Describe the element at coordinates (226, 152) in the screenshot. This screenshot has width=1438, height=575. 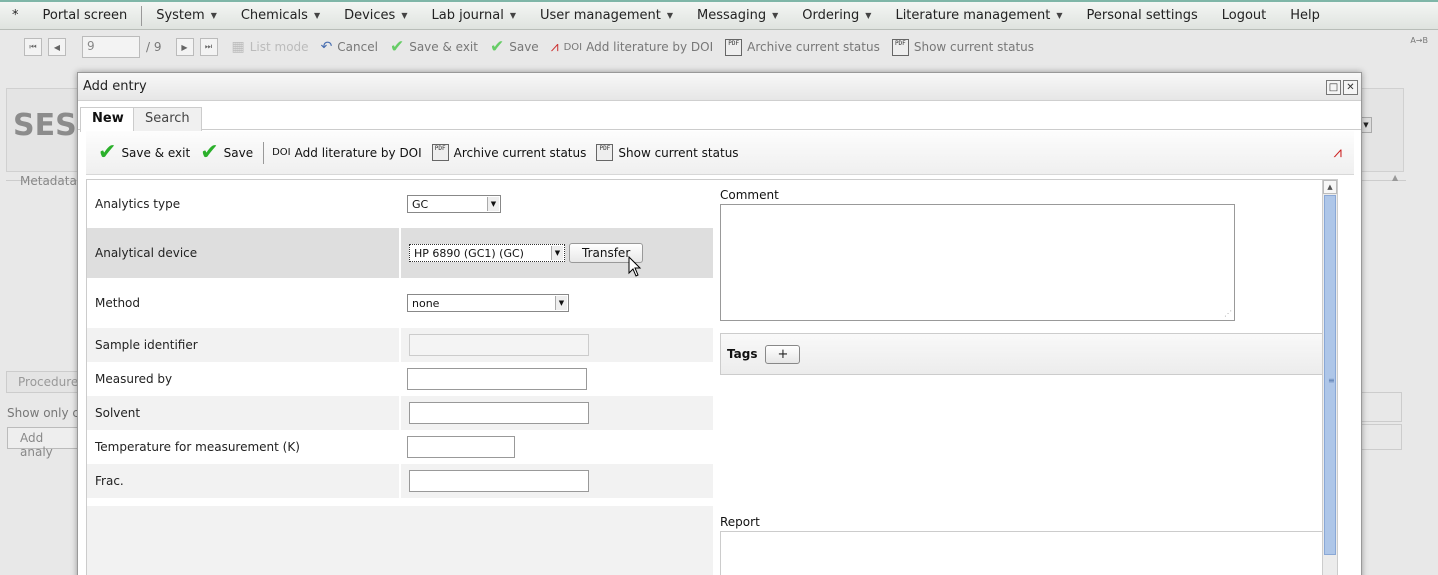
I see `dialog-save-button: ✔ Save` at that location.